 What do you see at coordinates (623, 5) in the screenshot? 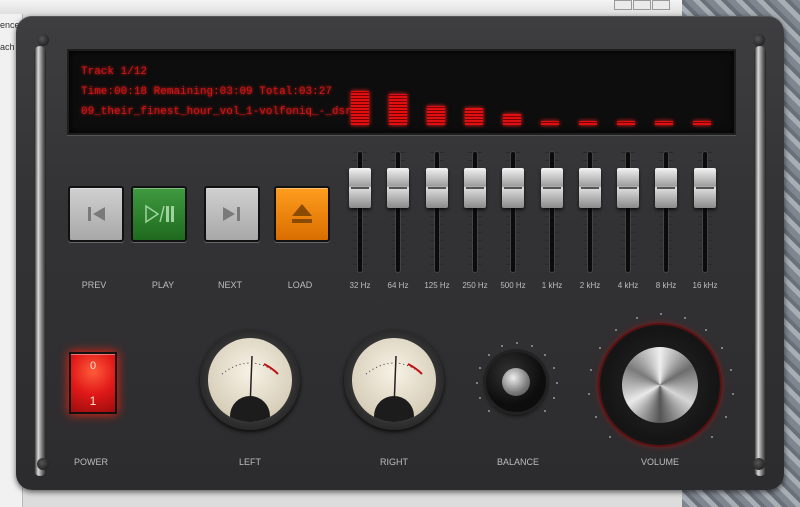
I see `minimize-icon` at bounding box center [623, 5].